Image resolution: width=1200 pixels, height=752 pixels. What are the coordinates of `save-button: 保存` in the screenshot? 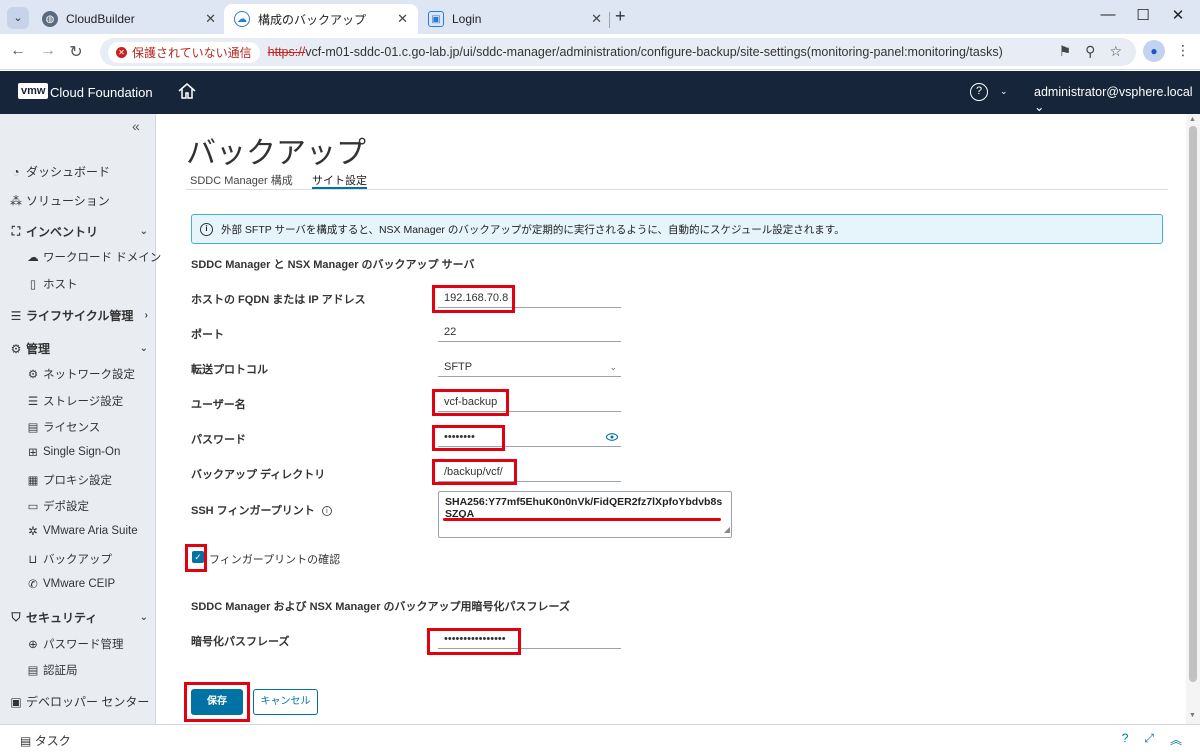 It's located at (217, 702).